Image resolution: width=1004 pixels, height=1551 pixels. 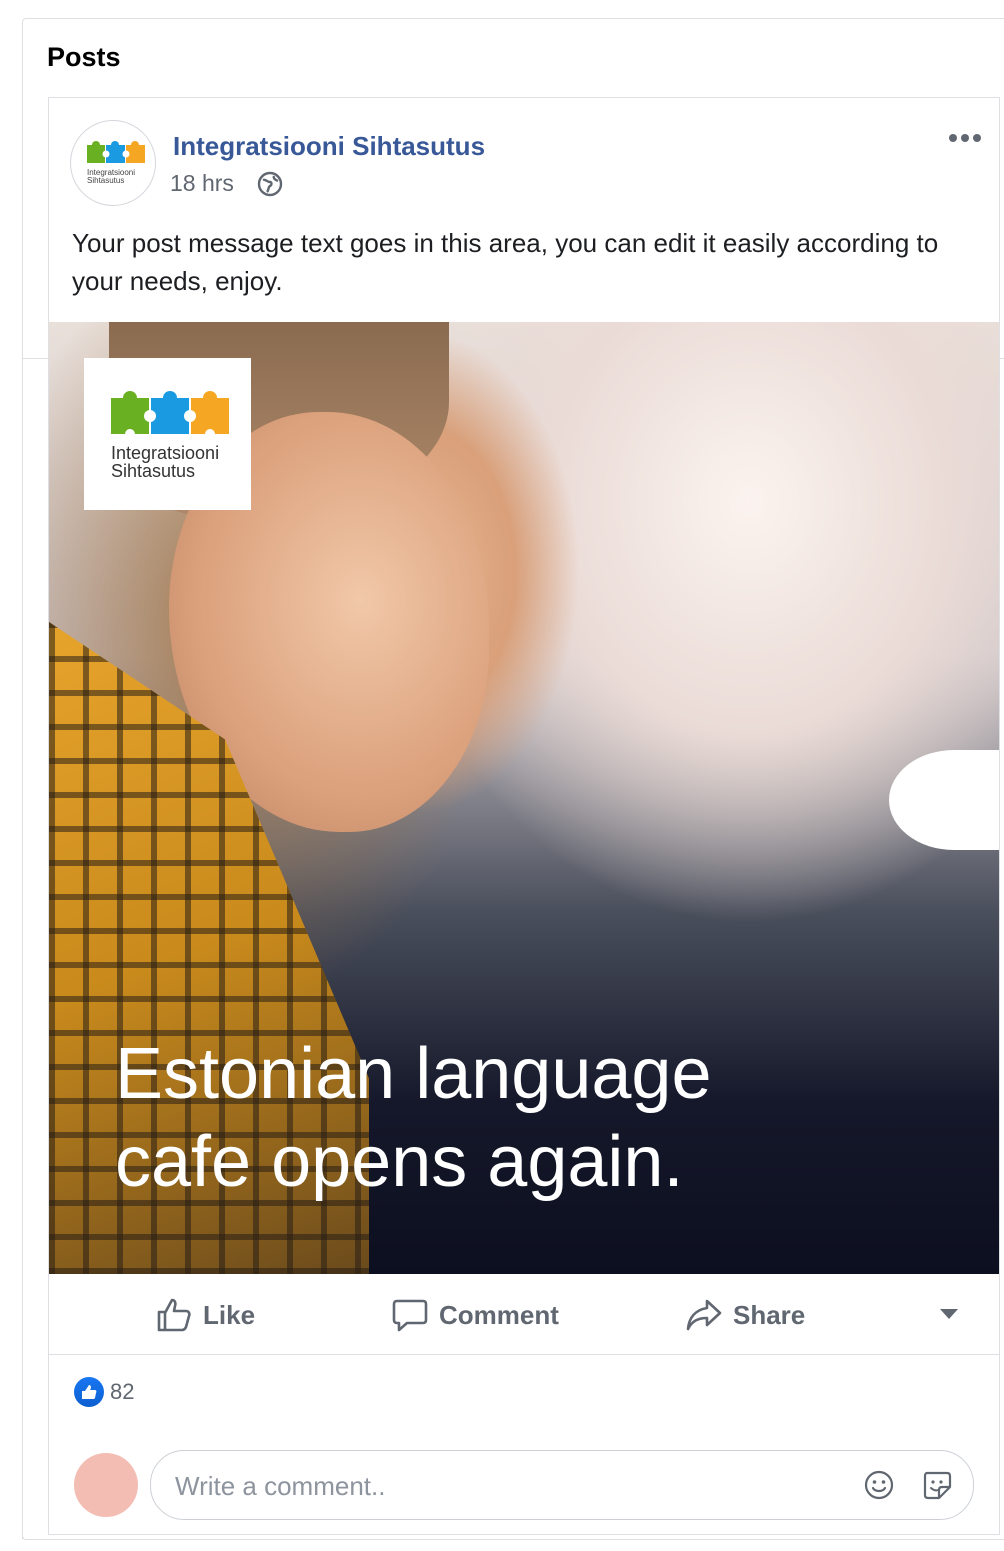 What do you see at coordinates (399, 1162) in the screenshot?
I see `image-headline-line2: cafe opens again.` at bounding box center [399, 1162].